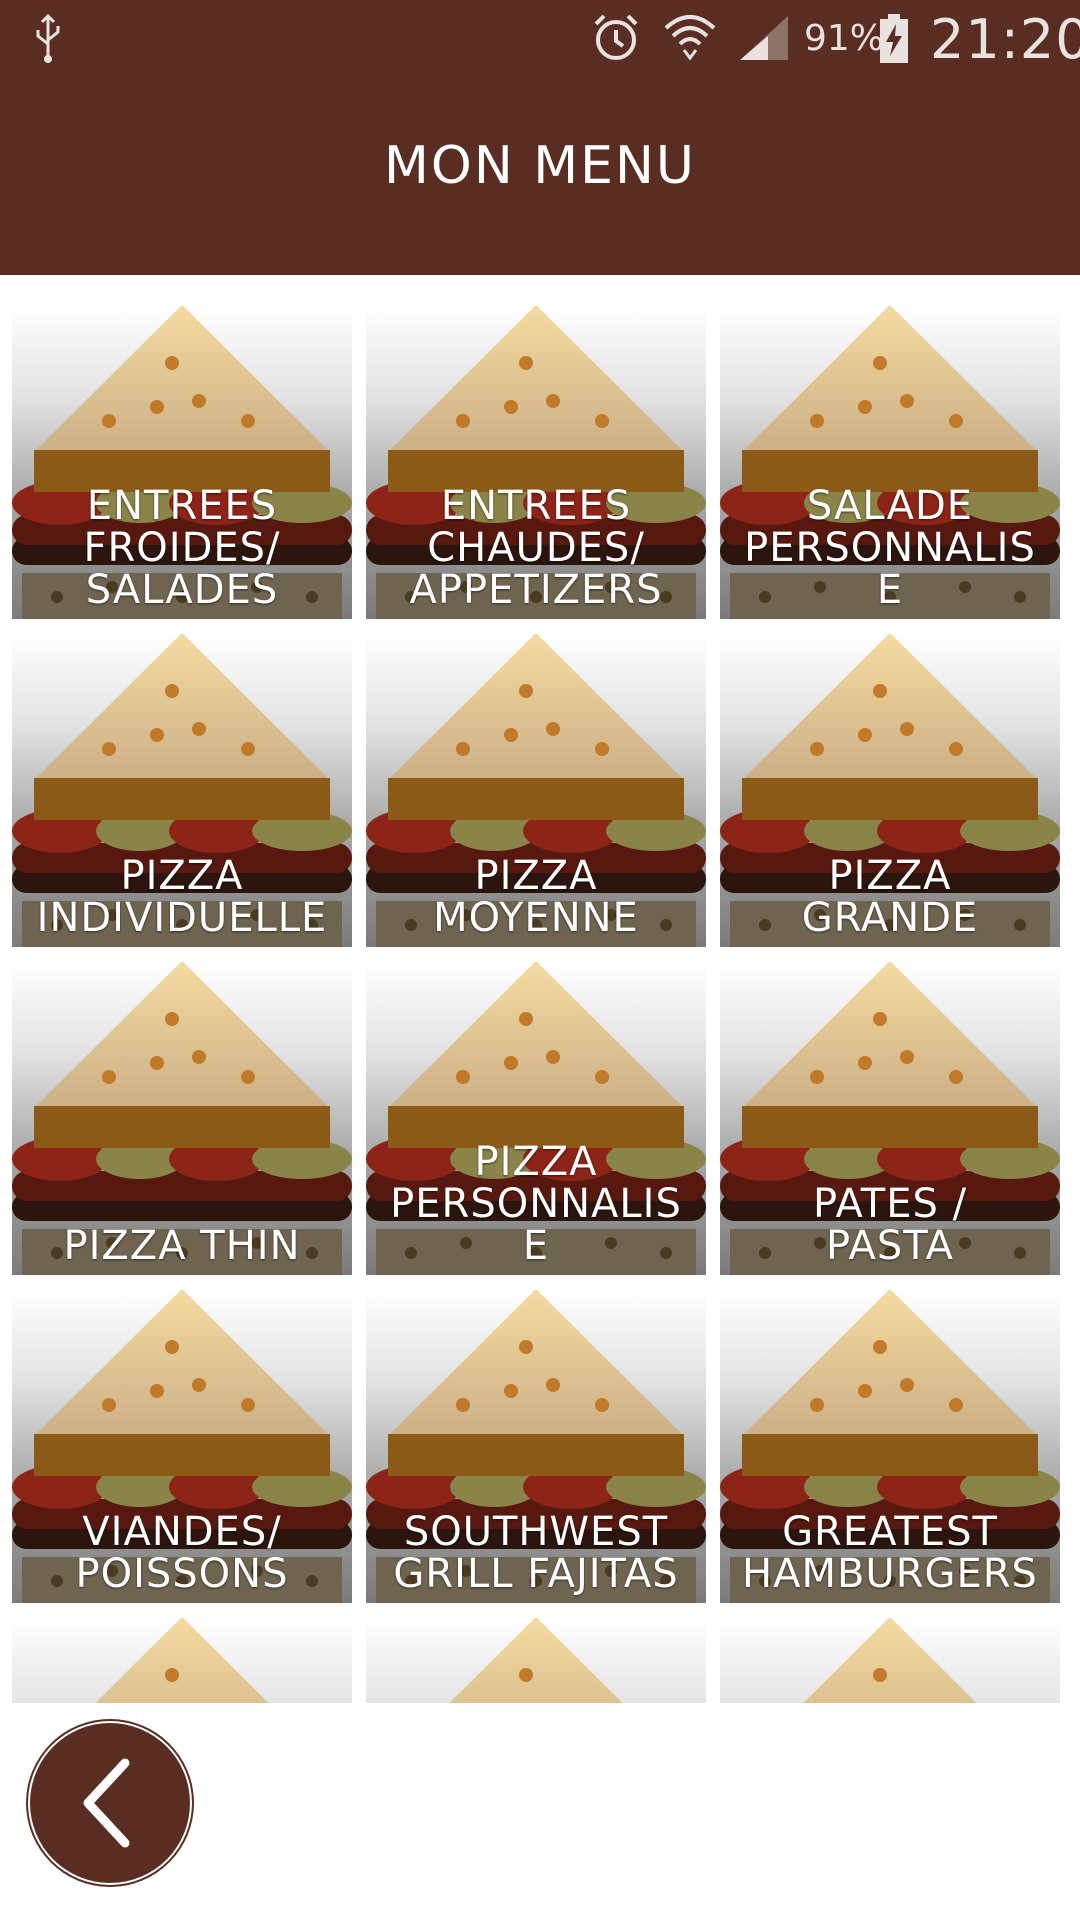 This screenshot has width=1080, height=1920. Describe the element at coordinates (106, 1803) in the screenshot. I see `chevron-left-icon` at that location.